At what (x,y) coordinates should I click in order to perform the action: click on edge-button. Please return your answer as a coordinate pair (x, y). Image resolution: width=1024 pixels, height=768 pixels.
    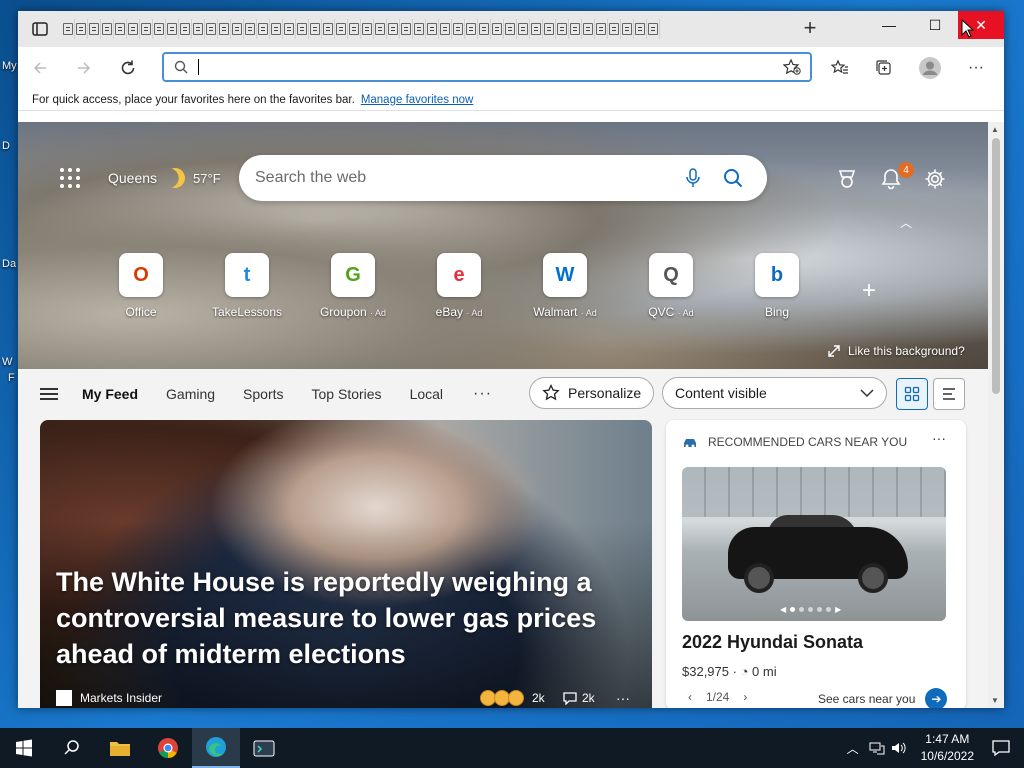
    Looking at the image, I should click on (216, 748).